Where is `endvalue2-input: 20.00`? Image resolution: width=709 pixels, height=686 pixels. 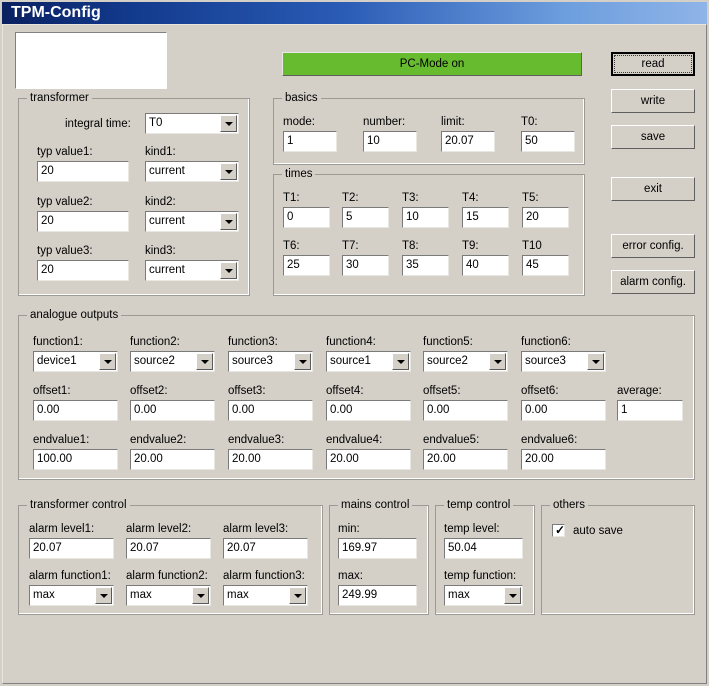
endvalue2-input: 20.00 is located at coordinates (172, 459).